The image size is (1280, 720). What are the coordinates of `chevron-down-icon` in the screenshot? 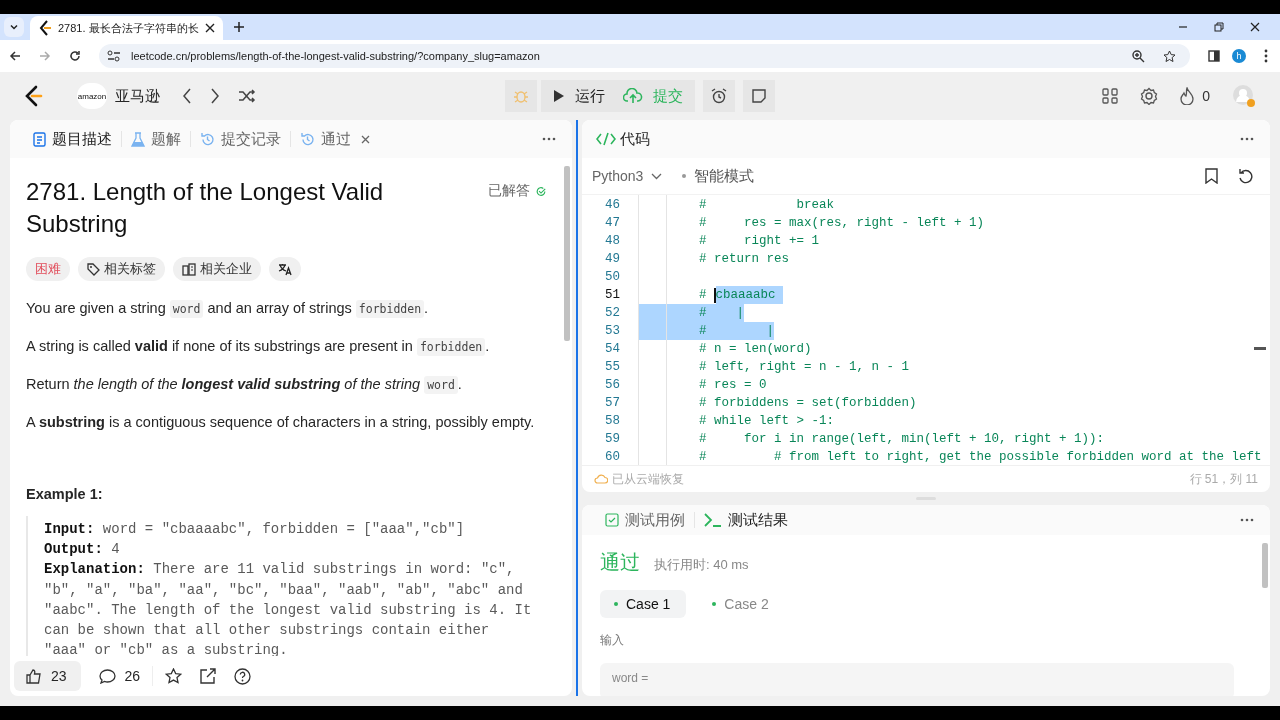 It's located at (14, 27).